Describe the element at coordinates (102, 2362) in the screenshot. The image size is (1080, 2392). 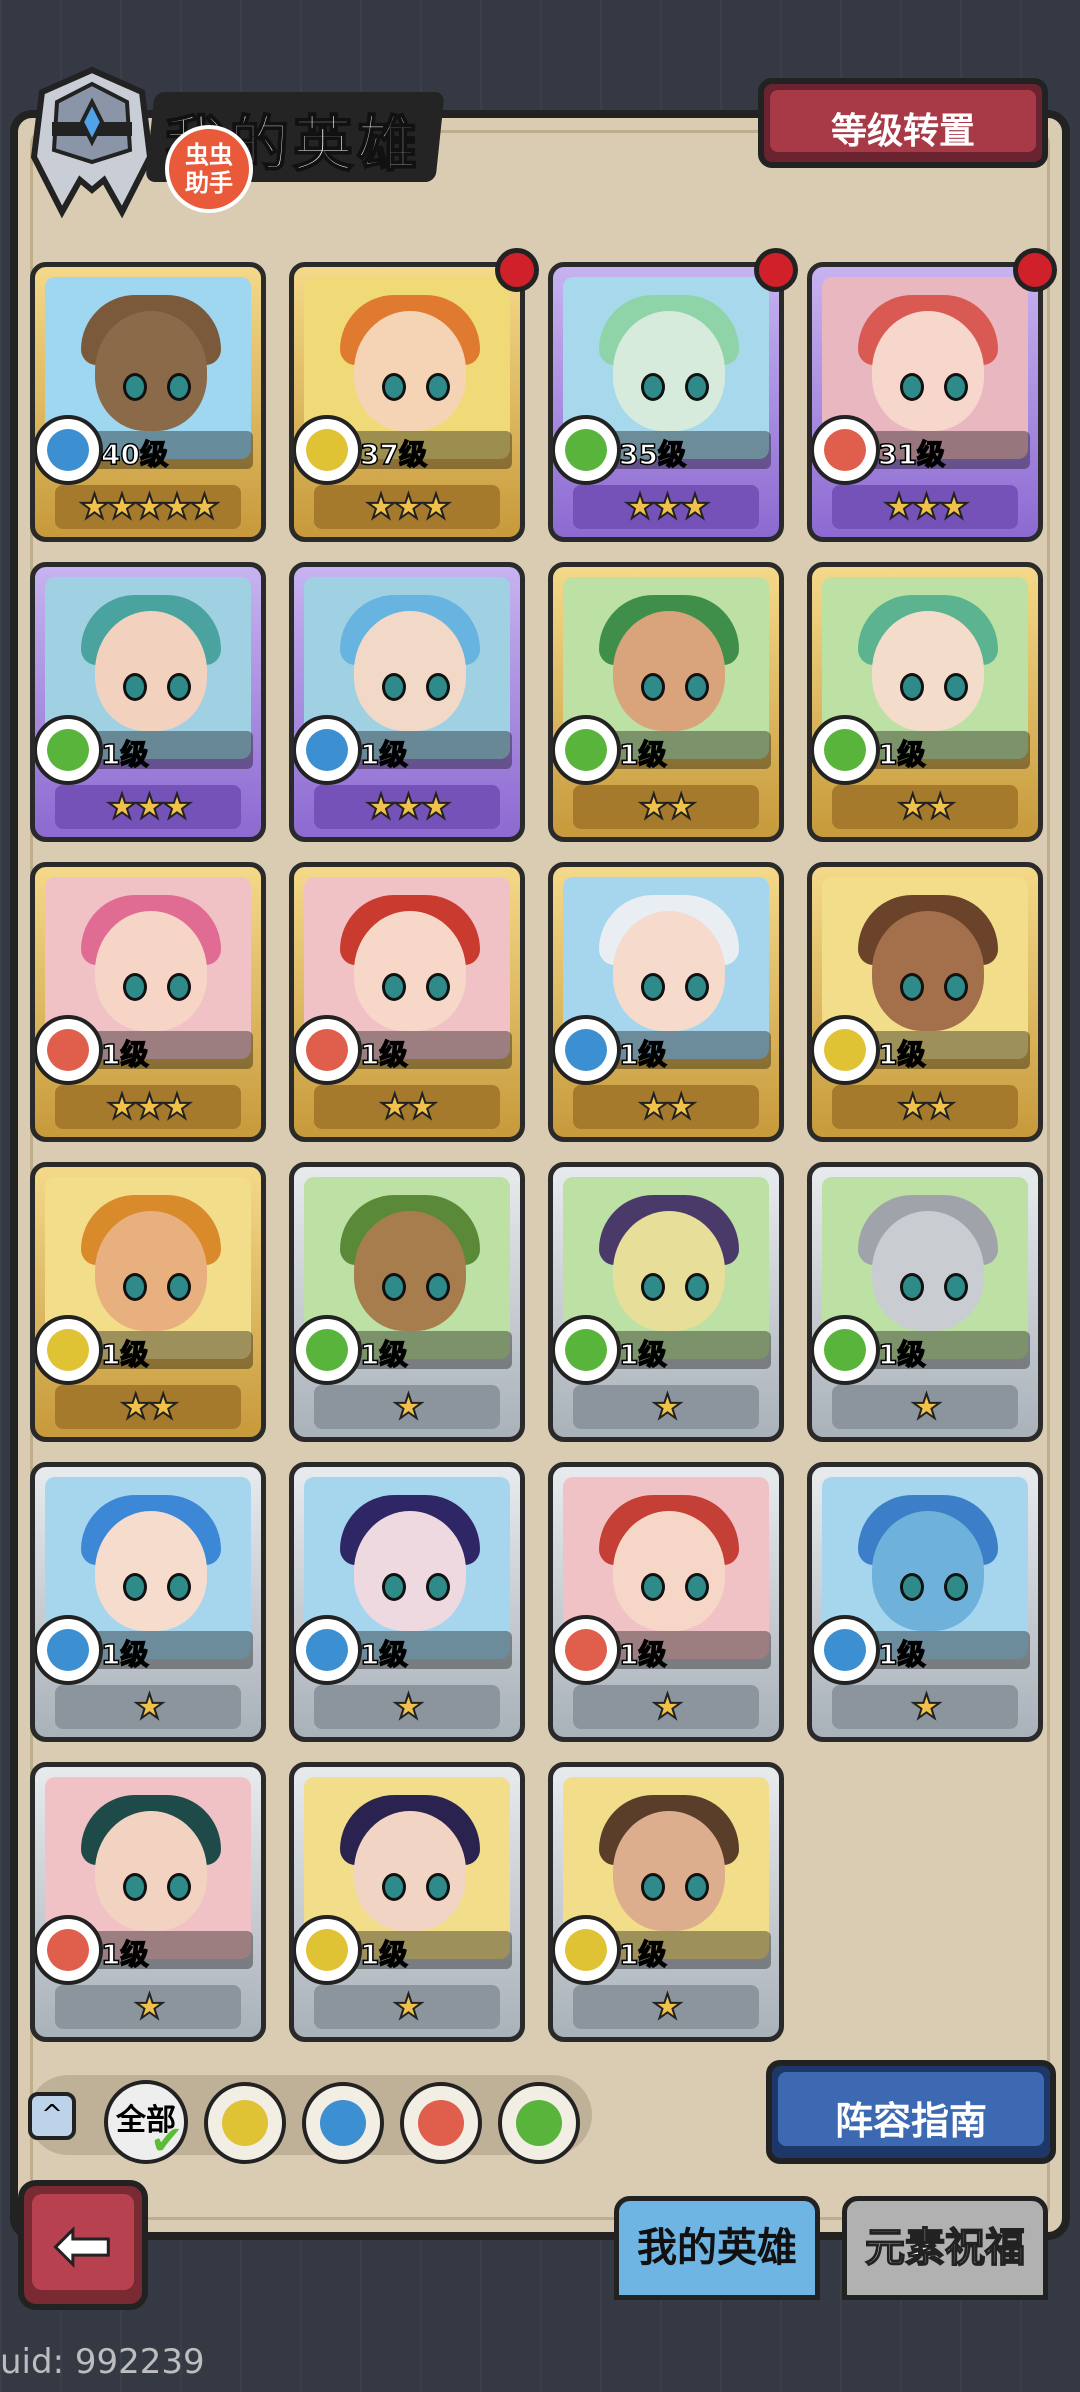
I see `uid-label: uid: 992239` at that location.